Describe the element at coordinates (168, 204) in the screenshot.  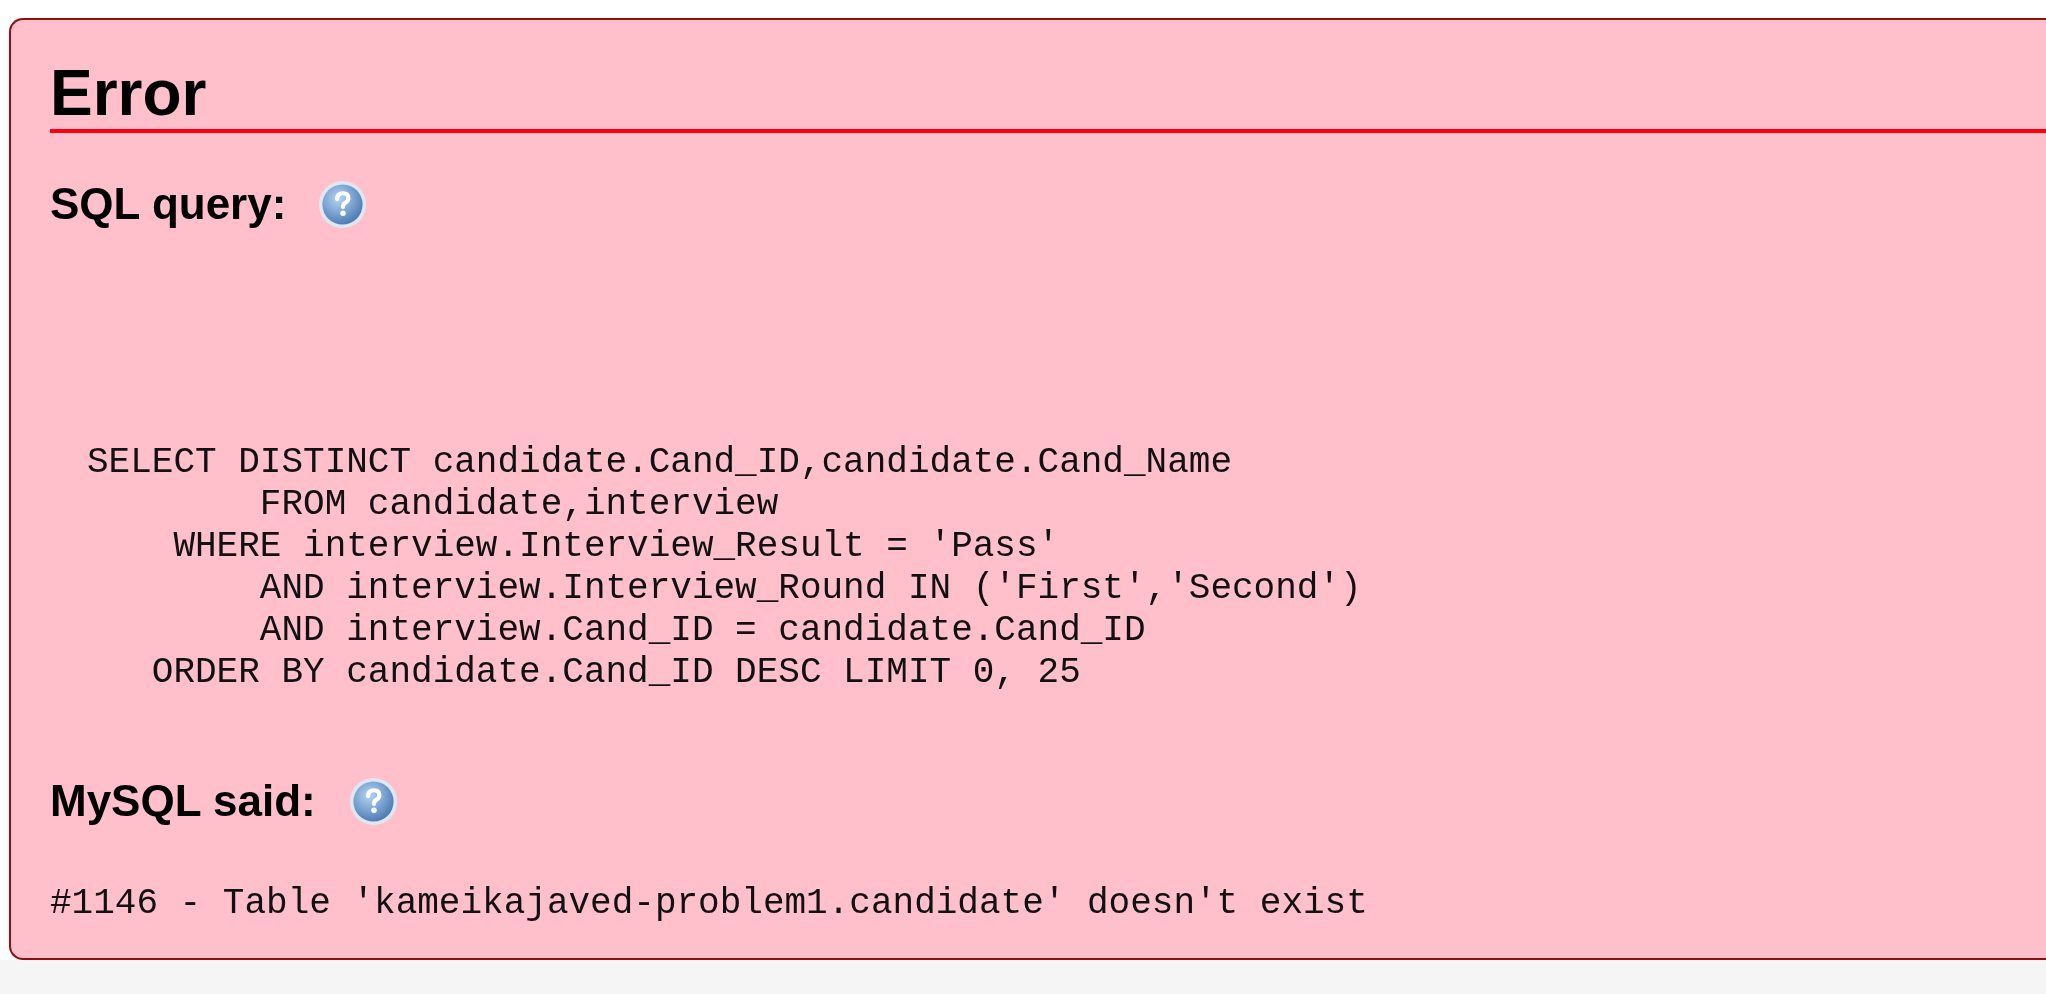
I see `sql-query-label: SQL query:` at that location.